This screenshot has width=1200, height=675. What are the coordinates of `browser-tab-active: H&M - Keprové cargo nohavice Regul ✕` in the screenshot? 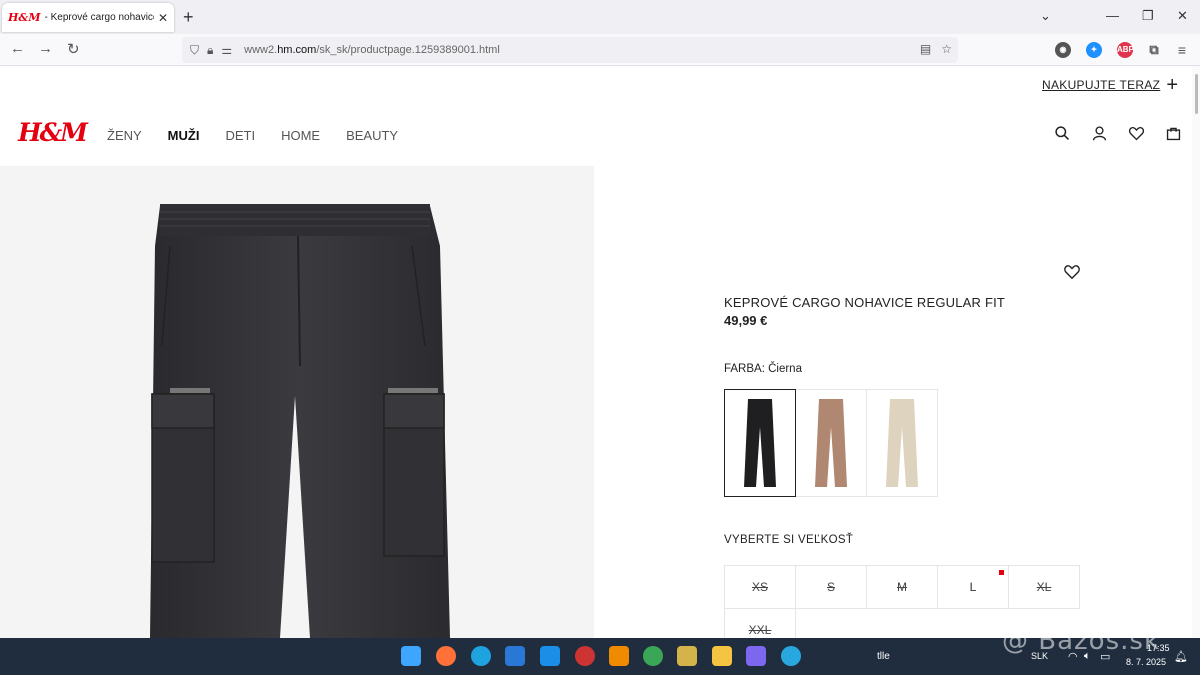 It's located at (88, 17).